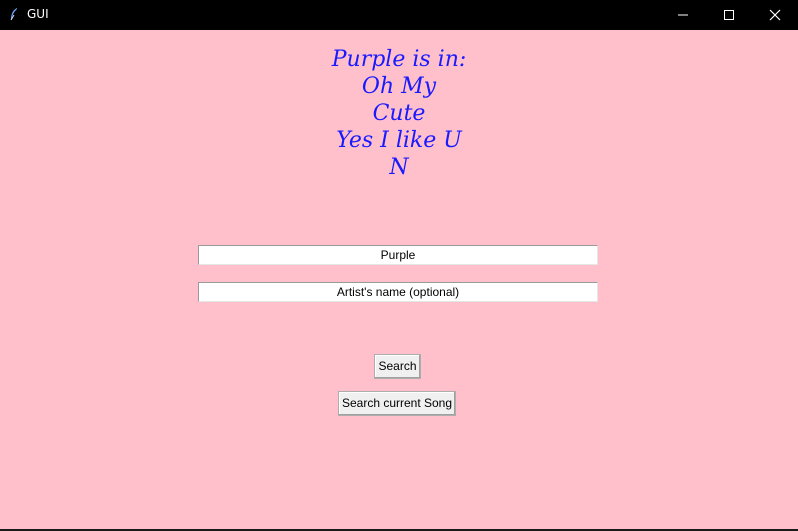  I want to click on close-icon, so click(775, 15).